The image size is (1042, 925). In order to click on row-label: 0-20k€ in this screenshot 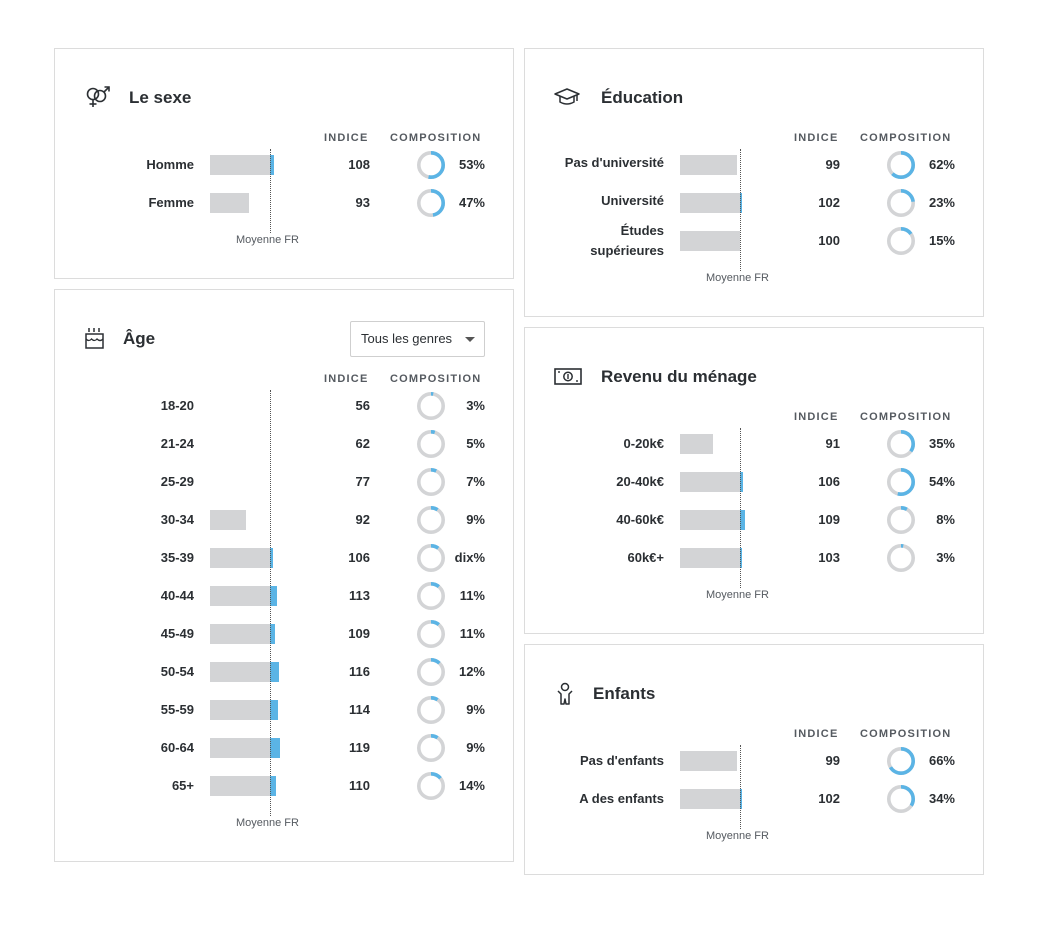, I will do `click(643, 443)`.